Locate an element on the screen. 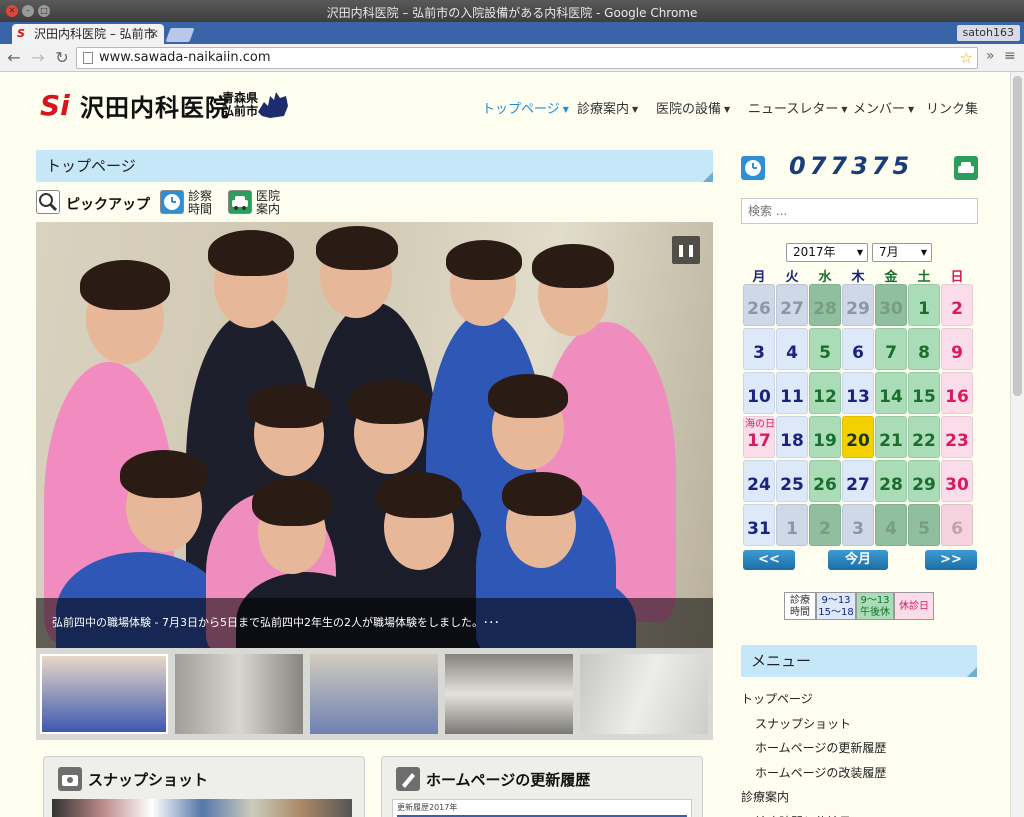 The image size is (1024, 817). calendar-day: 12 is located at coordinates (825, 393).